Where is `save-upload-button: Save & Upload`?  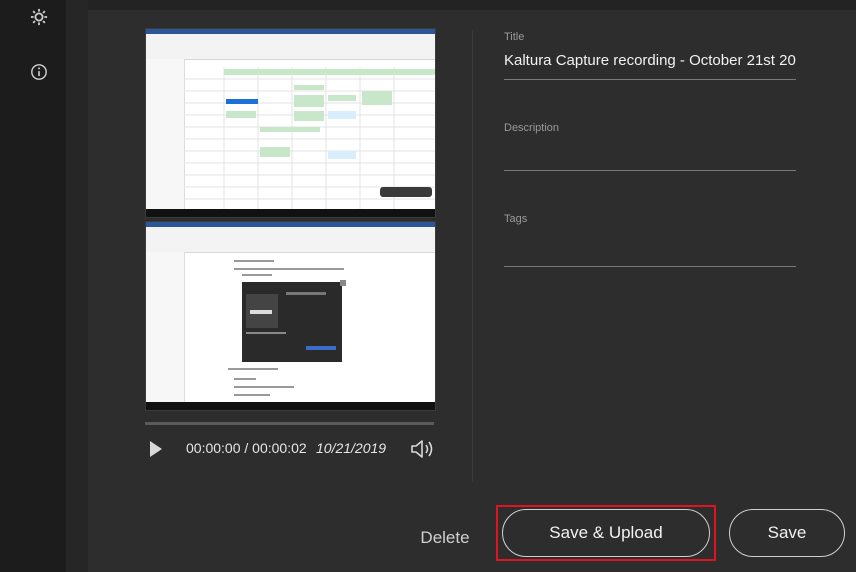 save-upload-button: Save & Upload is located at coordinates (606, 533).